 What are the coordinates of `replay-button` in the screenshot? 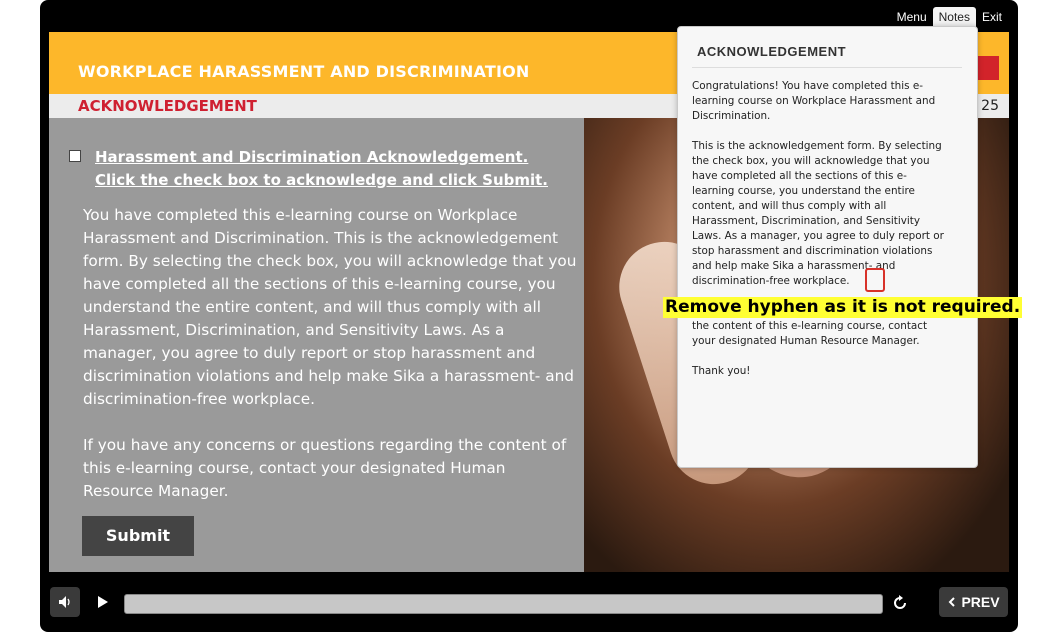 It's located at (900, 603).